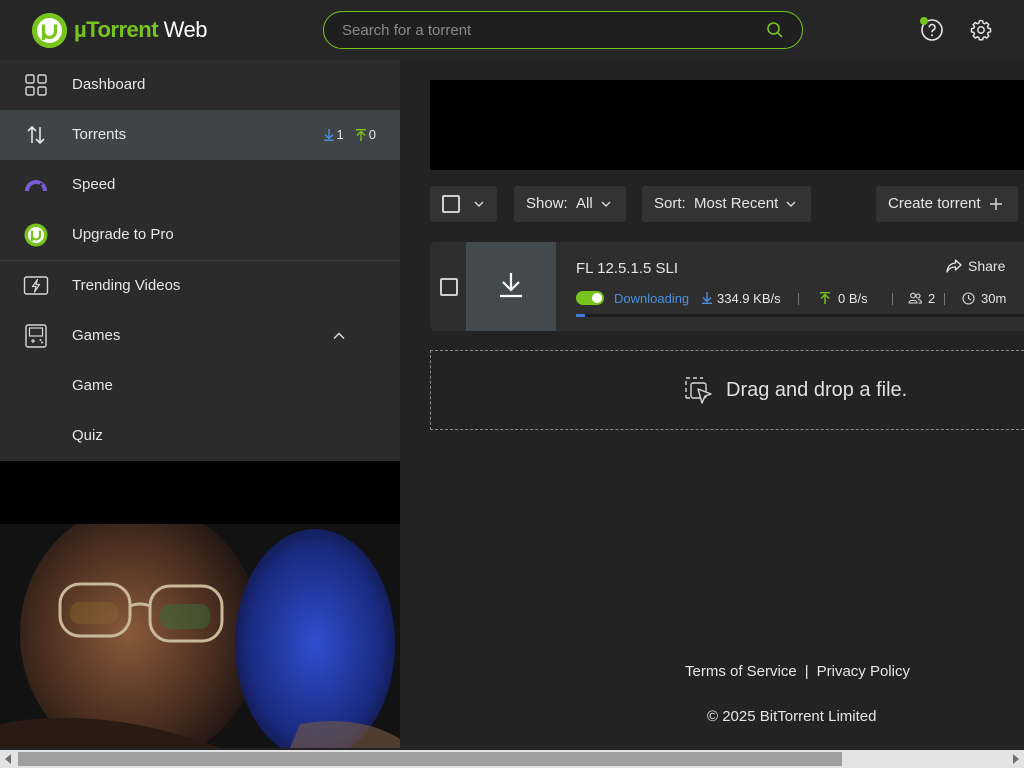 The image size is (1024, 768). Describe the element at coordinates (741, 298) in the screenshot. I see `download-speed: 334.9 KB/s` at that location.